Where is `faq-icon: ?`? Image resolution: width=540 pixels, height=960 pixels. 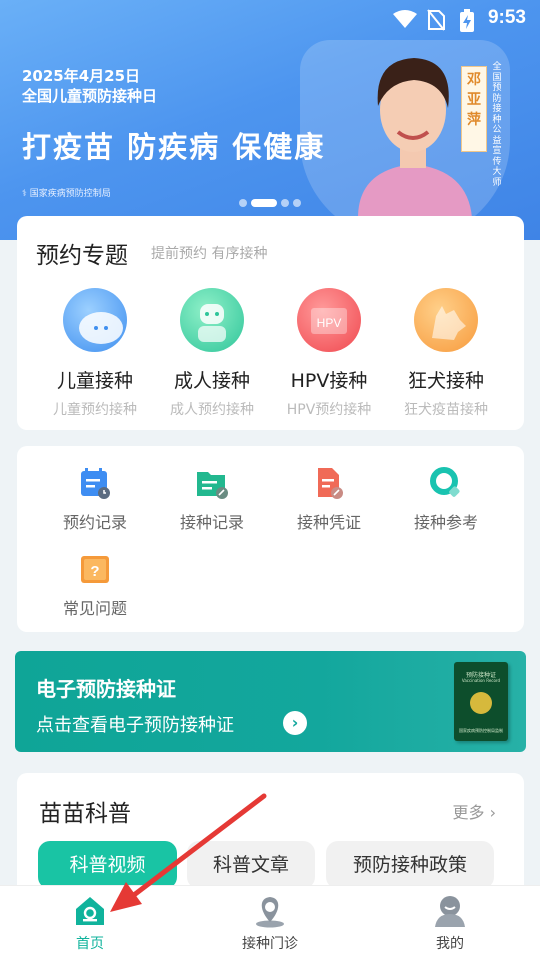
faq-icon: ? is located at coordinates (95, 569).